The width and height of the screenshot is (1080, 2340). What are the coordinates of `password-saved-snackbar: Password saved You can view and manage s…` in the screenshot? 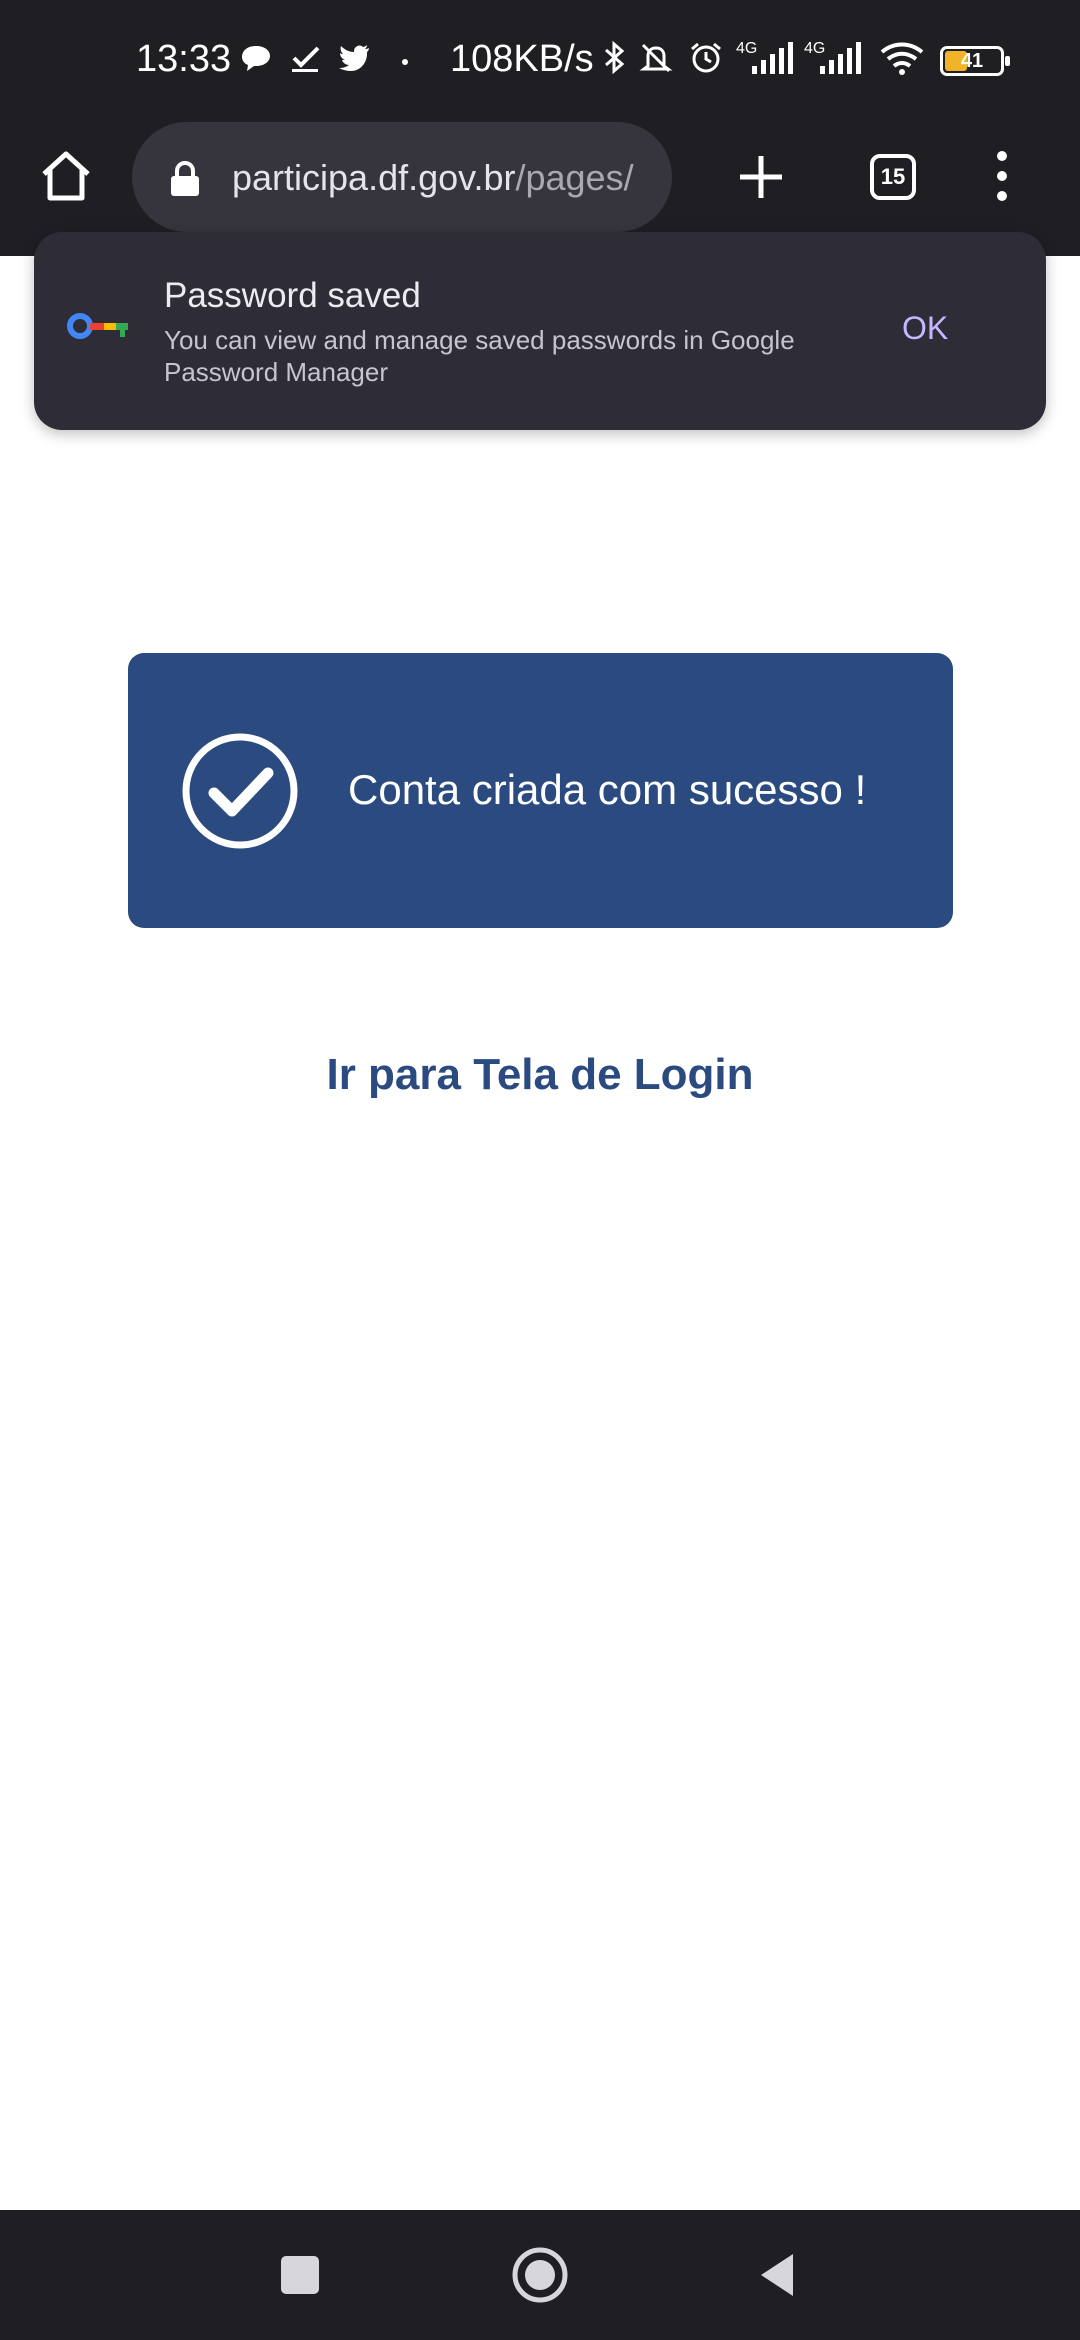 It's located at (540, 331).